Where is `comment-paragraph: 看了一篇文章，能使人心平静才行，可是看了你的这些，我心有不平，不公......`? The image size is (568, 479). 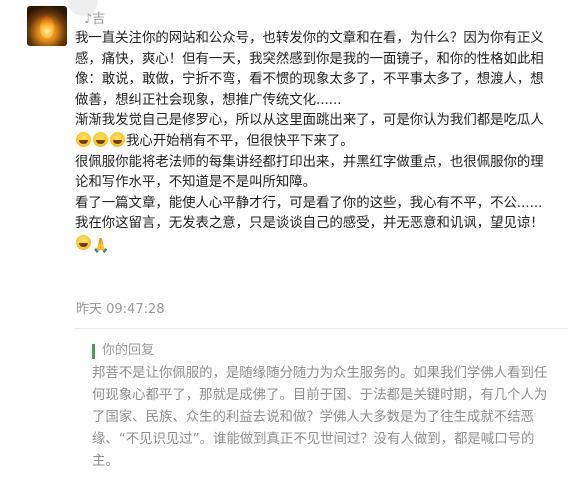
comment-paragraph: 看了一篇文章，能使人心平静才行，可是看了你的这些，我心有不平，不公...... is located at coordinates (309, 203).